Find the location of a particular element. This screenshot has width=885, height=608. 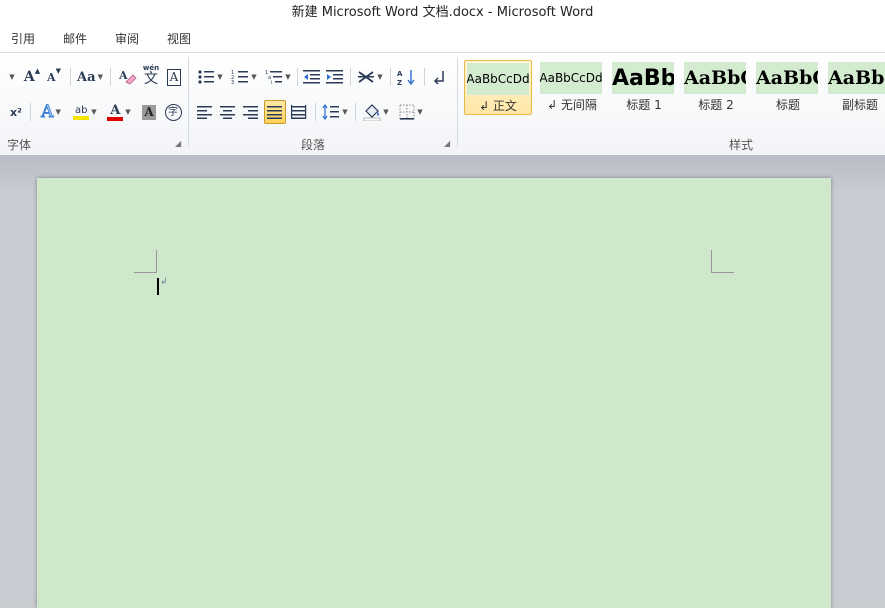

decrease-indent-icon is located at coordinates (311, 77).